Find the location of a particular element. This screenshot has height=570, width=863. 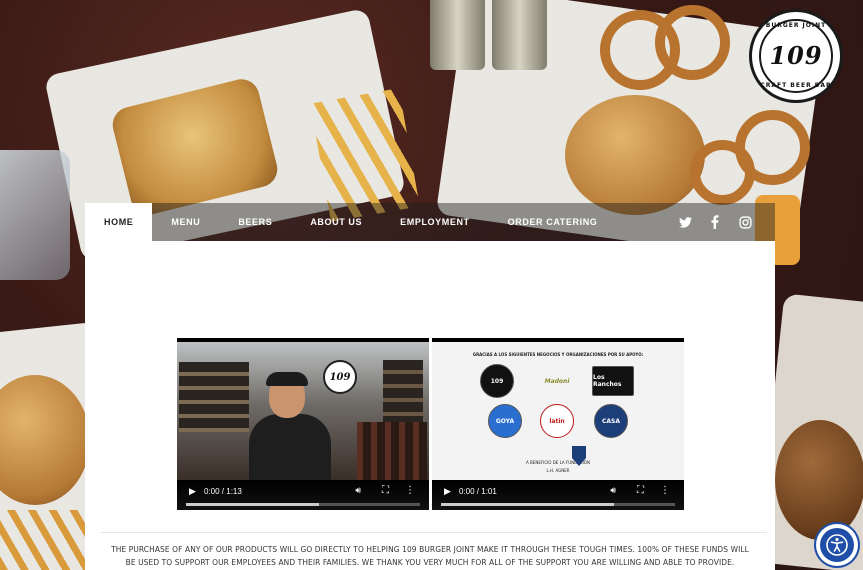

sponsor-logo: latin is located at coordinates (557, 421).